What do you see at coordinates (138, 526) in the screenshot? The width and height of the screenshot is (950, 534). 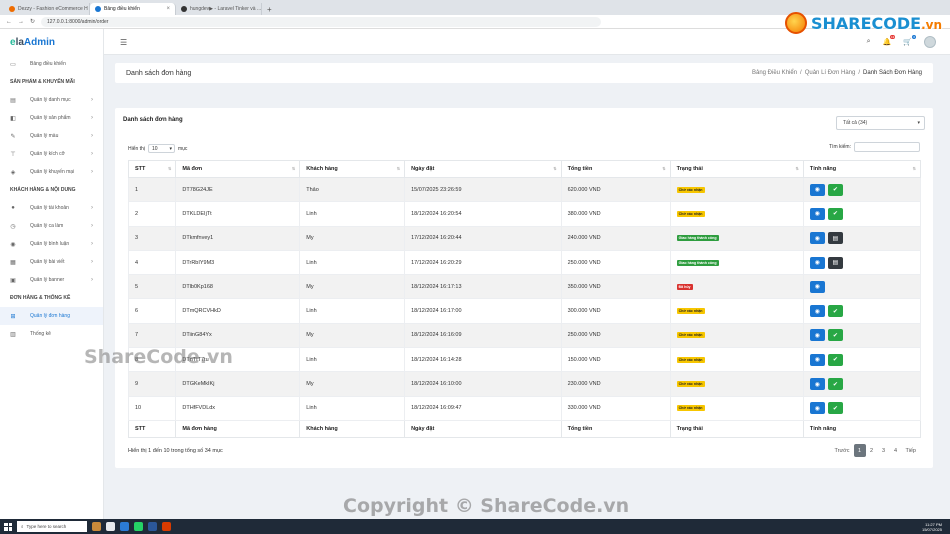 I see `taskbar-whatsapp-icon` at bounding box center [138, 526].